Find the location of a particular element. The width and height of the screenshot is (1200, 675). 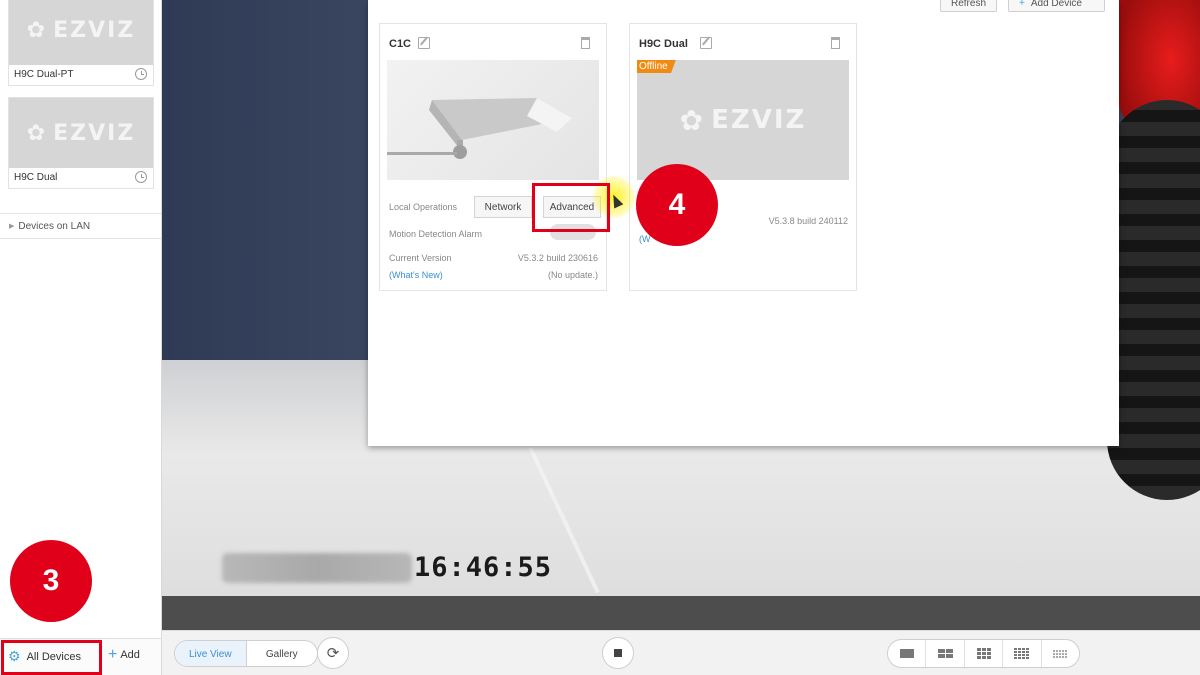

camera-illustration-icon is located at coordinates (479, 128).